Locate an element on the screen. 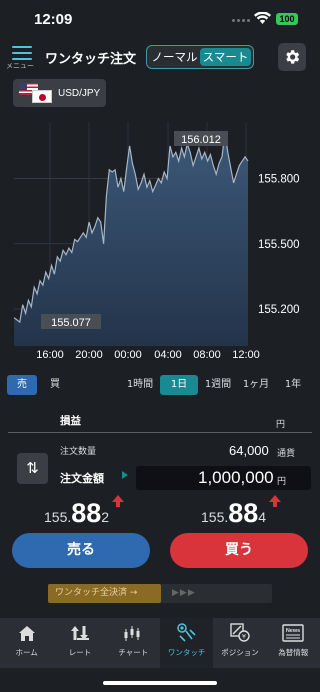  buy-price-pip: 4 is located at coordinates (262, 517).